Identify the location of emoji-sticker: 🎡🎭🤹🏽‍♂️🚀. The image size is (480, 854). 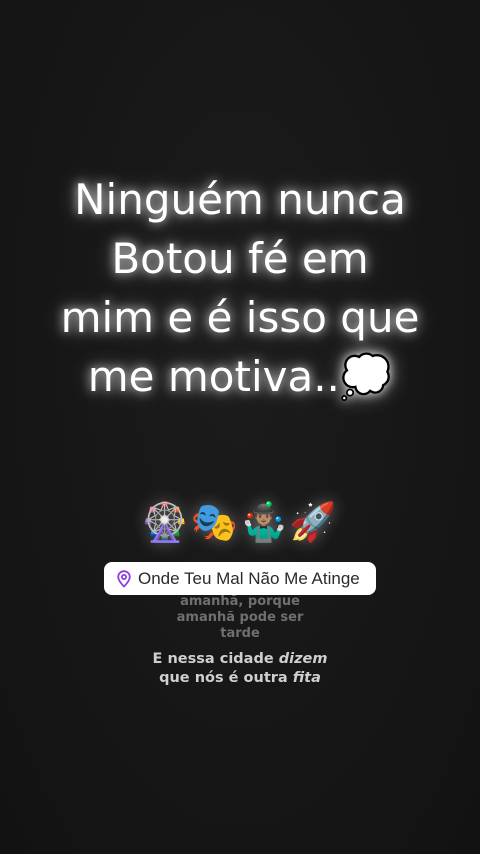
(240, 522).